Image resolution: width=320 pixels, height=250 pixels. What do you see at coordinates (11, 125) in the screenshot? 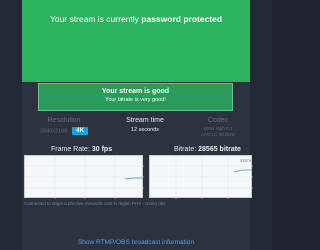
I see `left-margin` at bounding box center [11, 125].